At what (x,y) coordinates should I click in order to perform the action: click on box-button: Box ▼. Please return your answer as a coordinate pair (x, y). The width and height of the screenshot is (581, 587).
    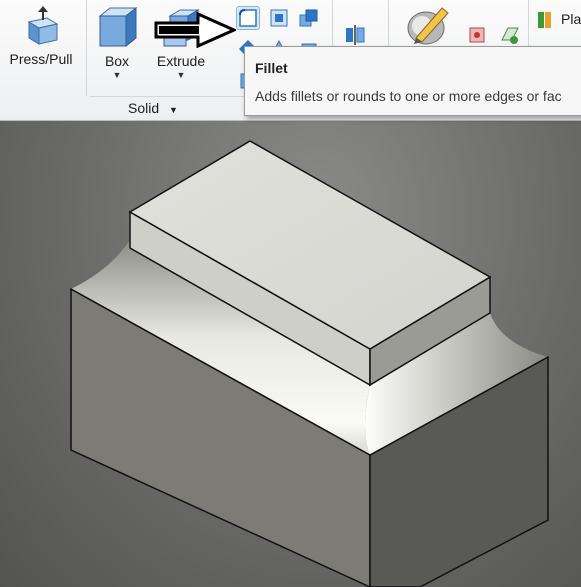
    Looking at the image, I should click on (117, 43).